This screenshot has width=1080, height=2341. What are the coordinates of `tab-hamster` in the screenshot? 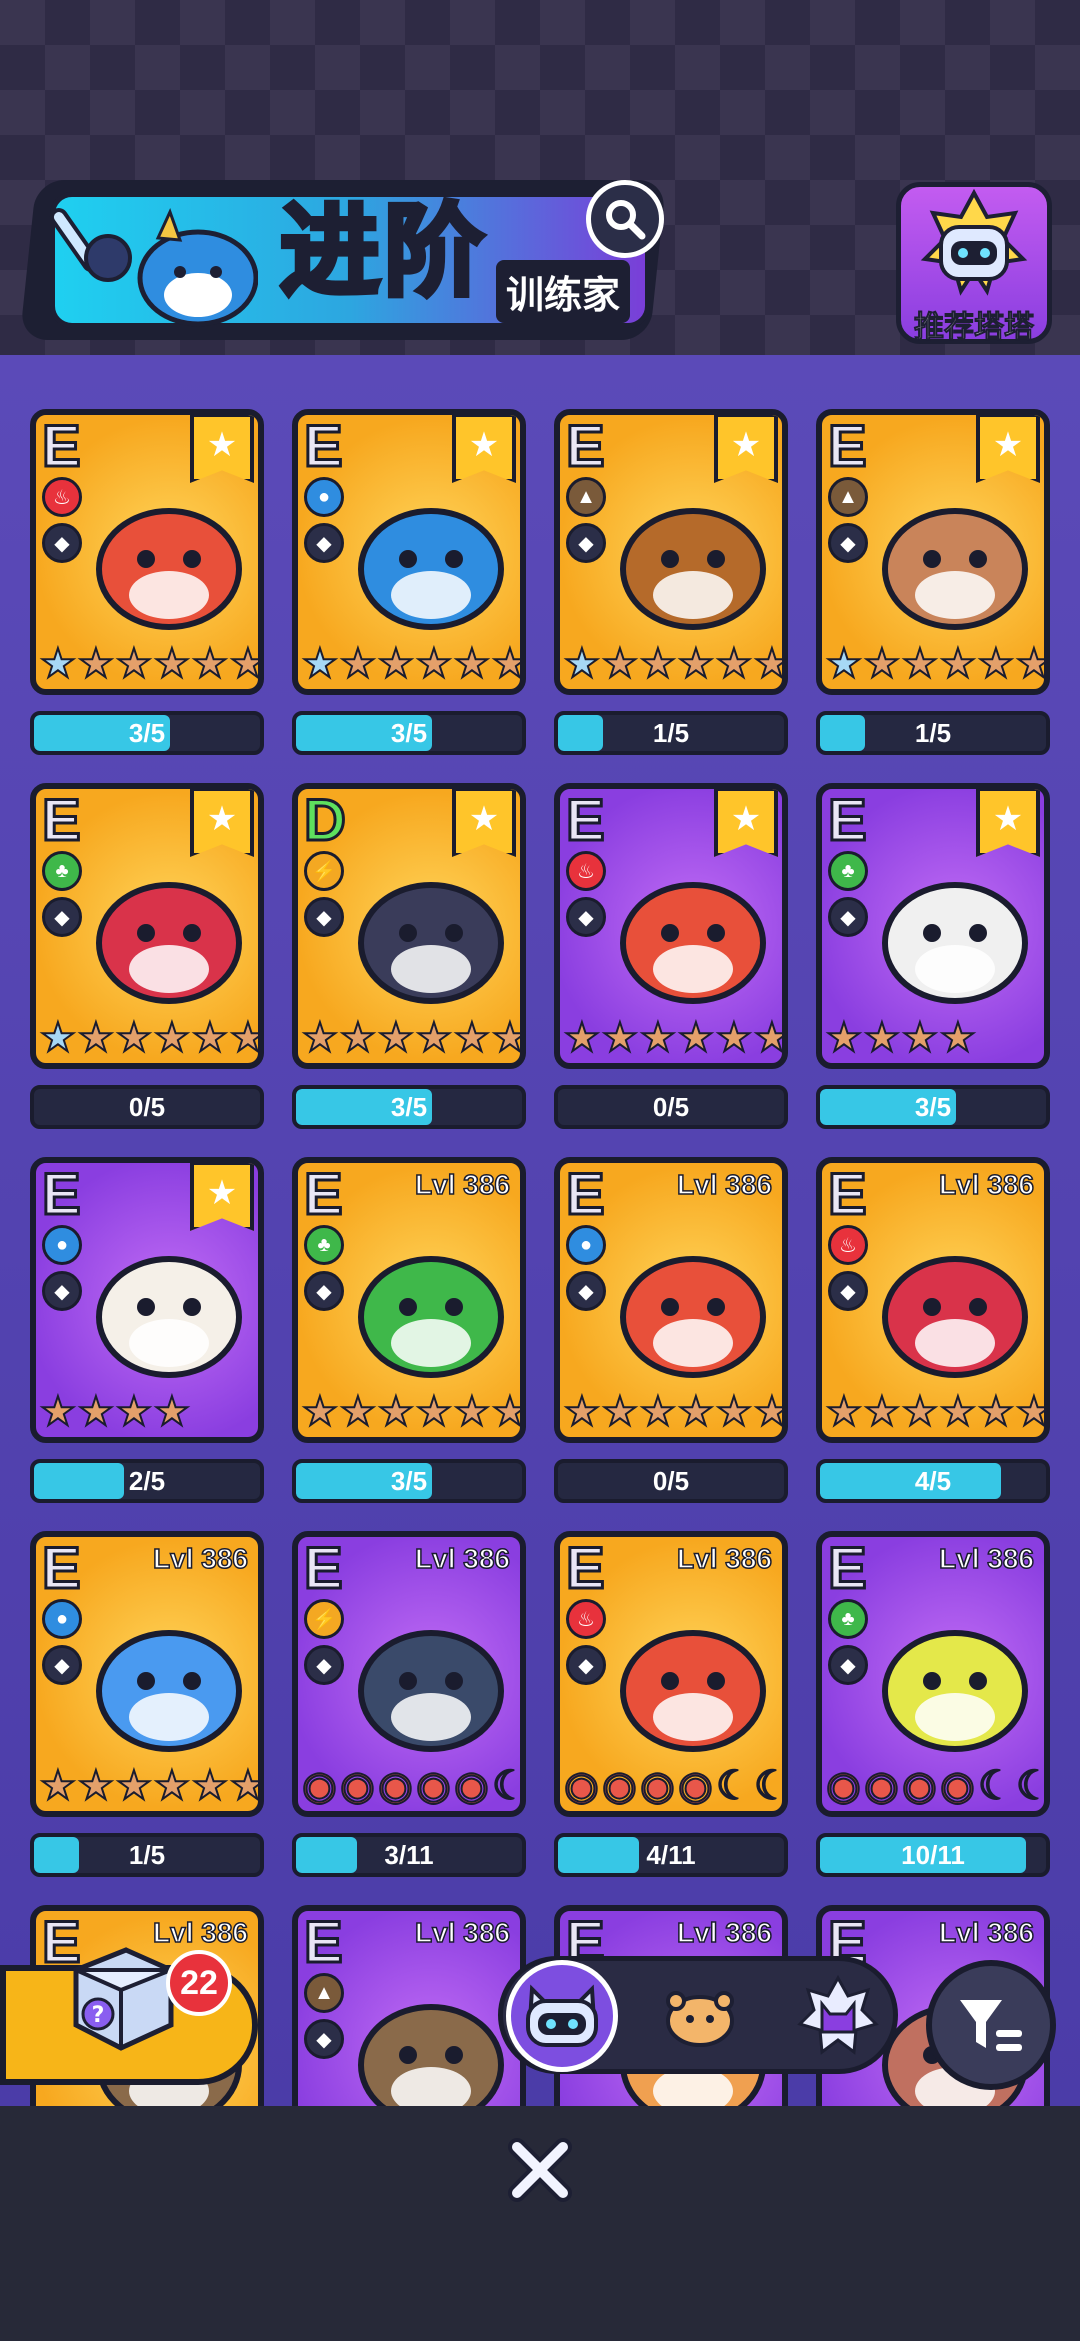 It's located at (700, 2016).